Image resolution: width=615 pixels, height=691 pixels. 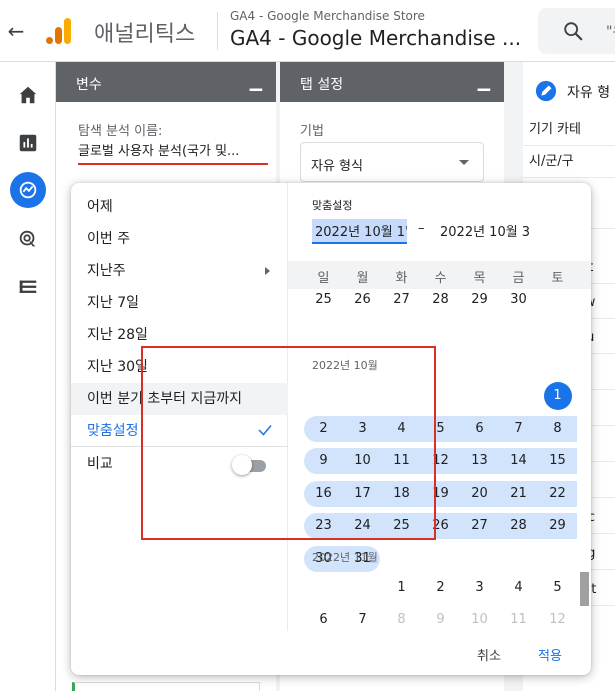 What do you see at coordinates (546, 91) in the screenshot?
I see `edit-pencil-icon` at bounding box center [546, 91].